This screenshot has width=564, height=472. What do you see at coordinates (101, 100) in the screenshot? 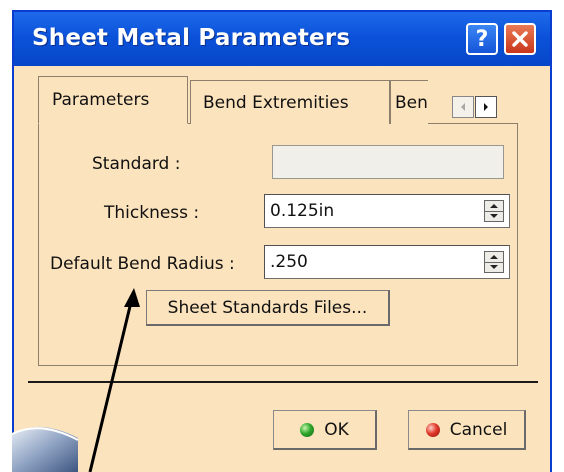
I see `tab-label: Parameters` at bounding box center [101, 100].